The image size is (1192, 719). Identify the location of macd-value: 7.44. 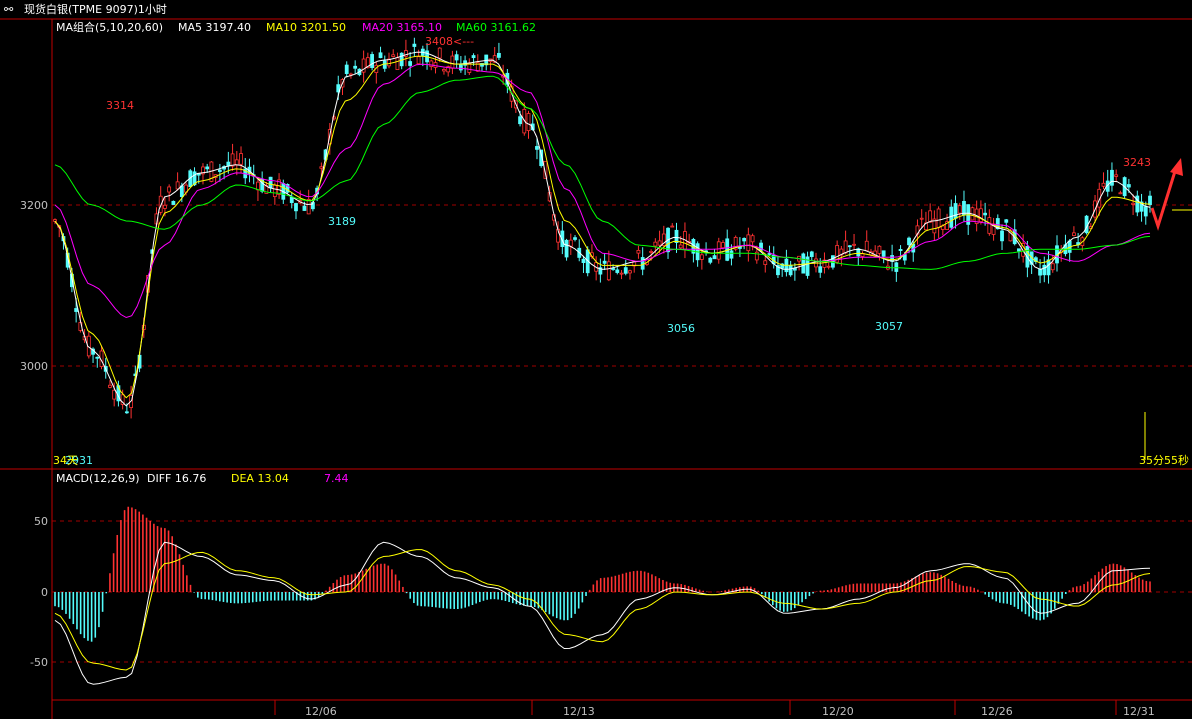
(336, 478).